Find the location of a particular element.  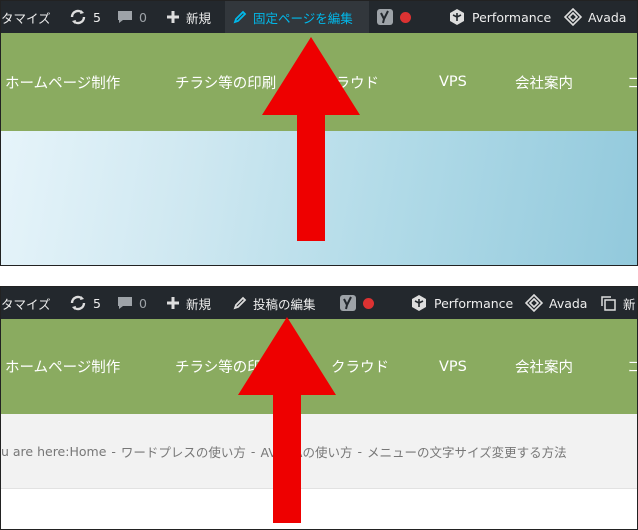

edit-post-label: 投稿の編集 is located at coordinates (284, 304).